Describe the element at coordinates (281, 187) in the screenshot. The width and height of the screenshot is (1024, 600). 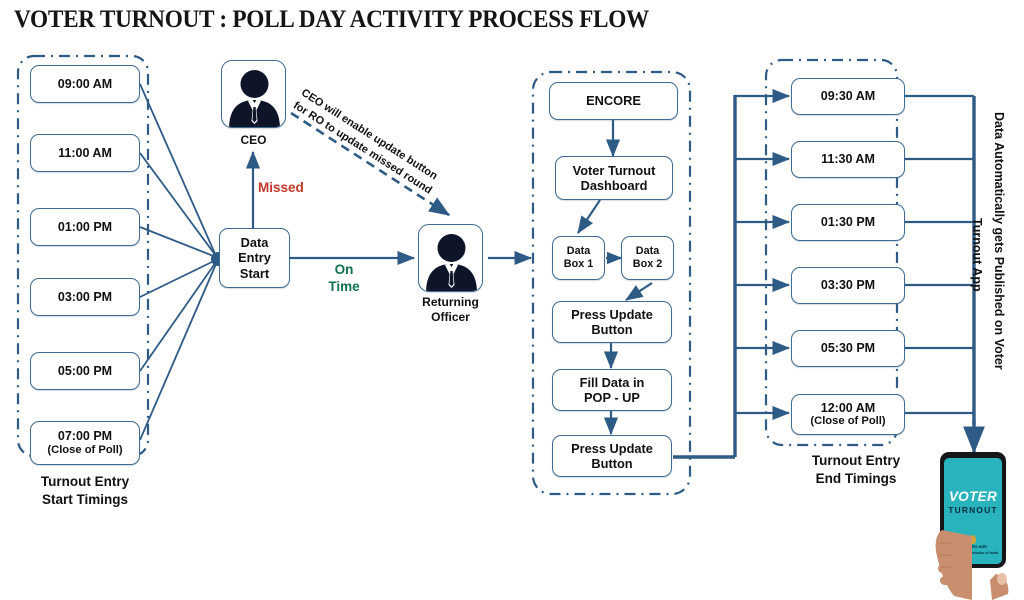
I see `missed-edge-label: Missed` at that location.